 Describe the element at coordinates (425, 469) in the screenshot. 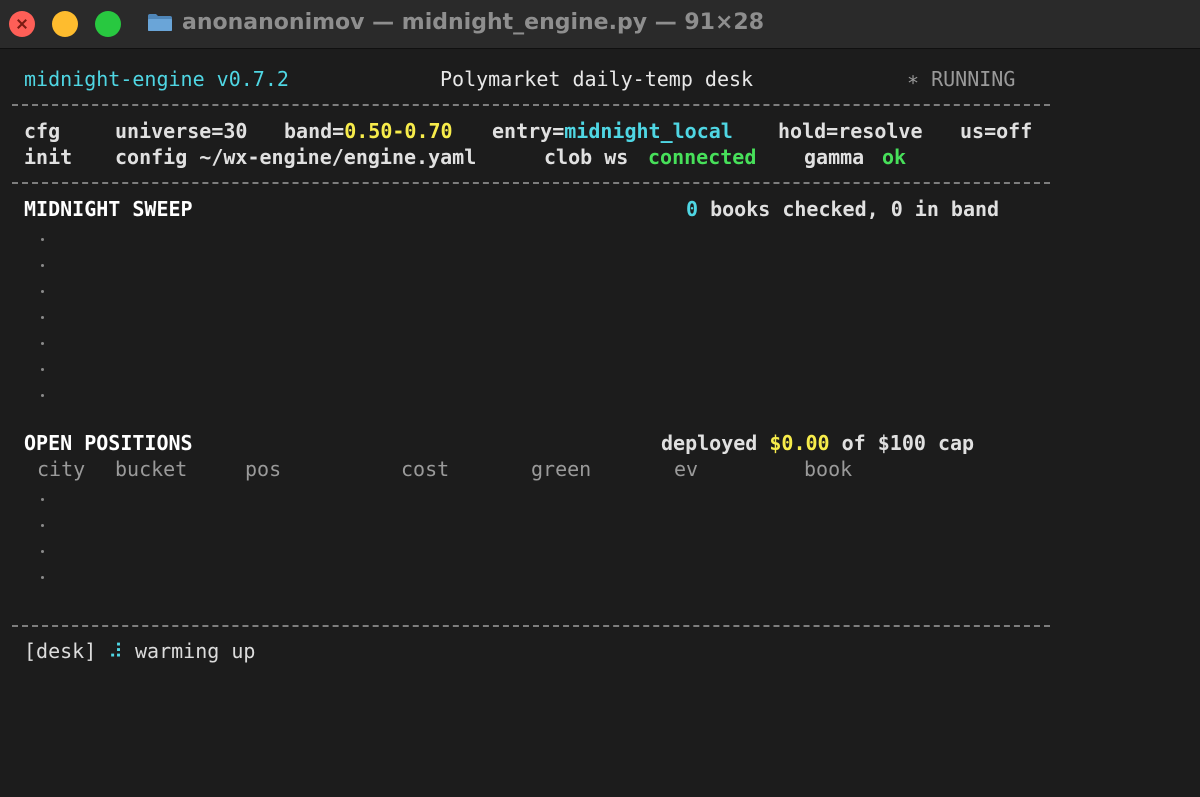

I see `column-header-cost: cost` at that location.